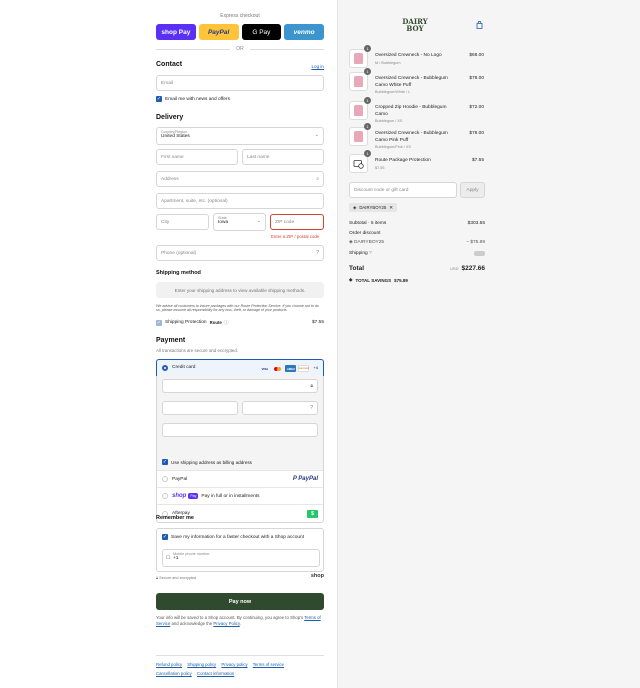 The width and height of the screenshot is (640, 688). Describe the element at coordinates (479, 25) in the screenshot. I see `shopping-bag-icon` at that location.